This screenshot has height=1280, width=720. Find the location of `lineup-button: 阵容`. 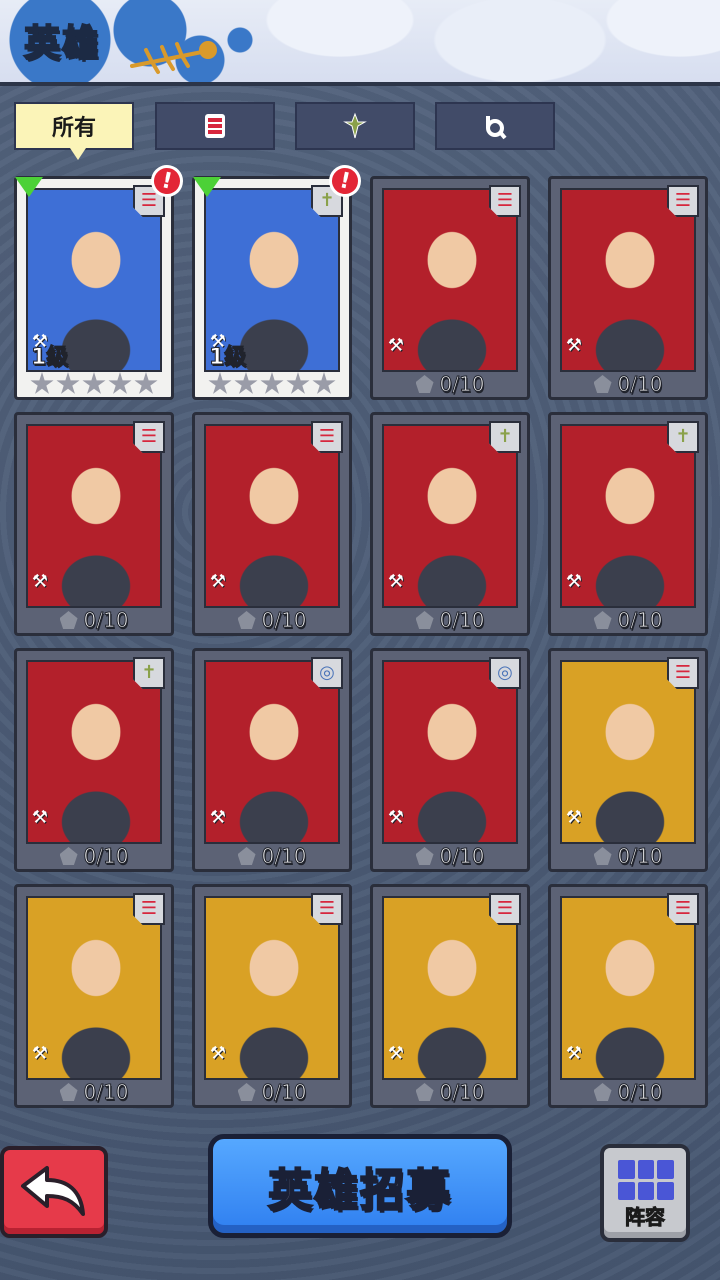

lineup-button: 阵容 is located at coordinates (645, 1193).